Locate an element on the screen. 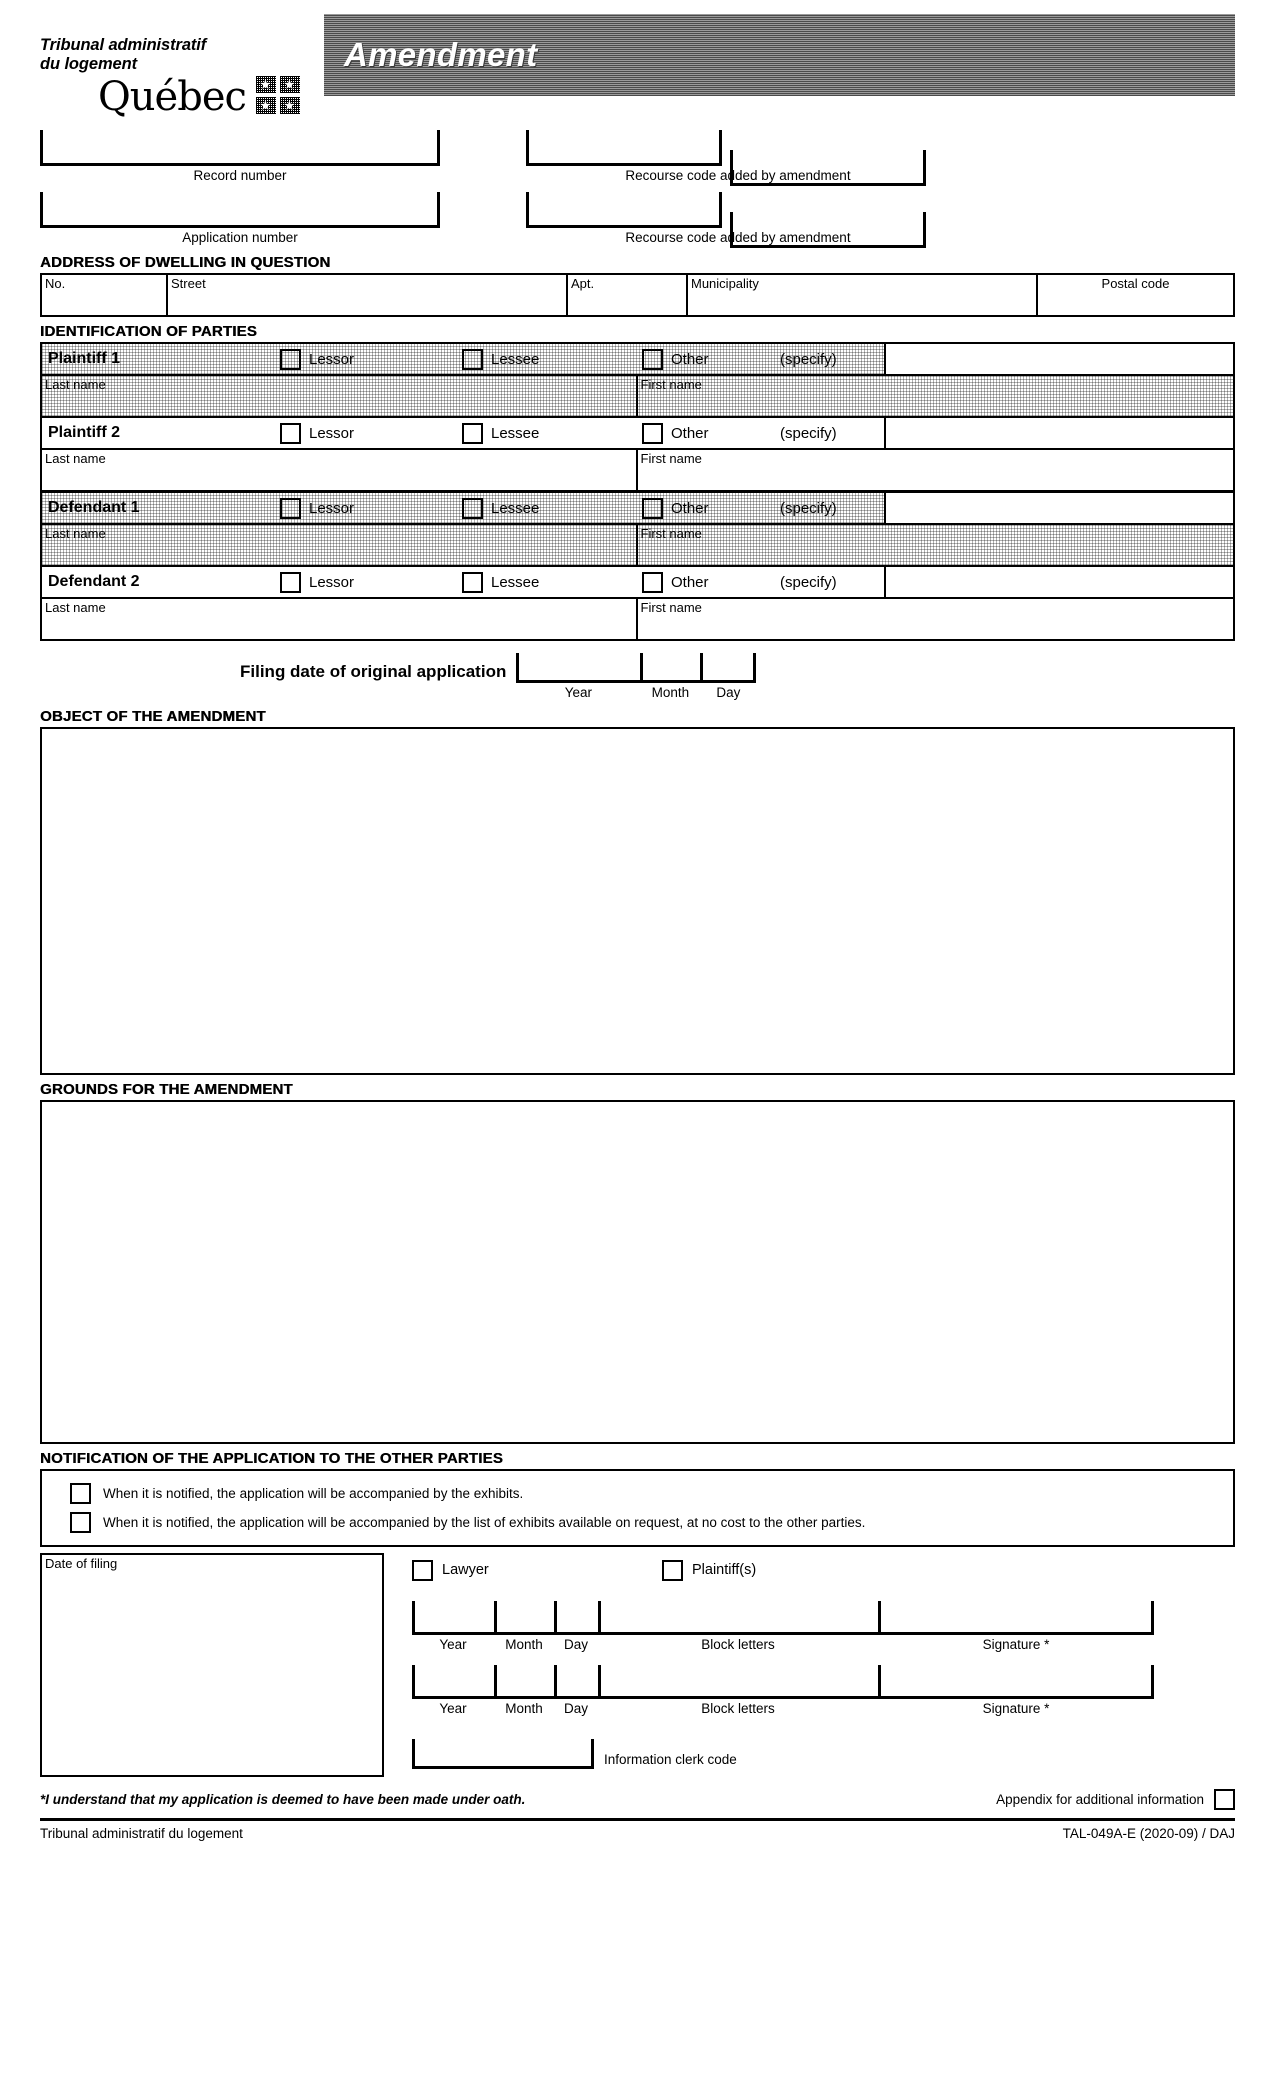 This screenshot has height=2100, width=1275. option-lessor-plaintiff-2: Lessor is located at coordinates (371, 433).